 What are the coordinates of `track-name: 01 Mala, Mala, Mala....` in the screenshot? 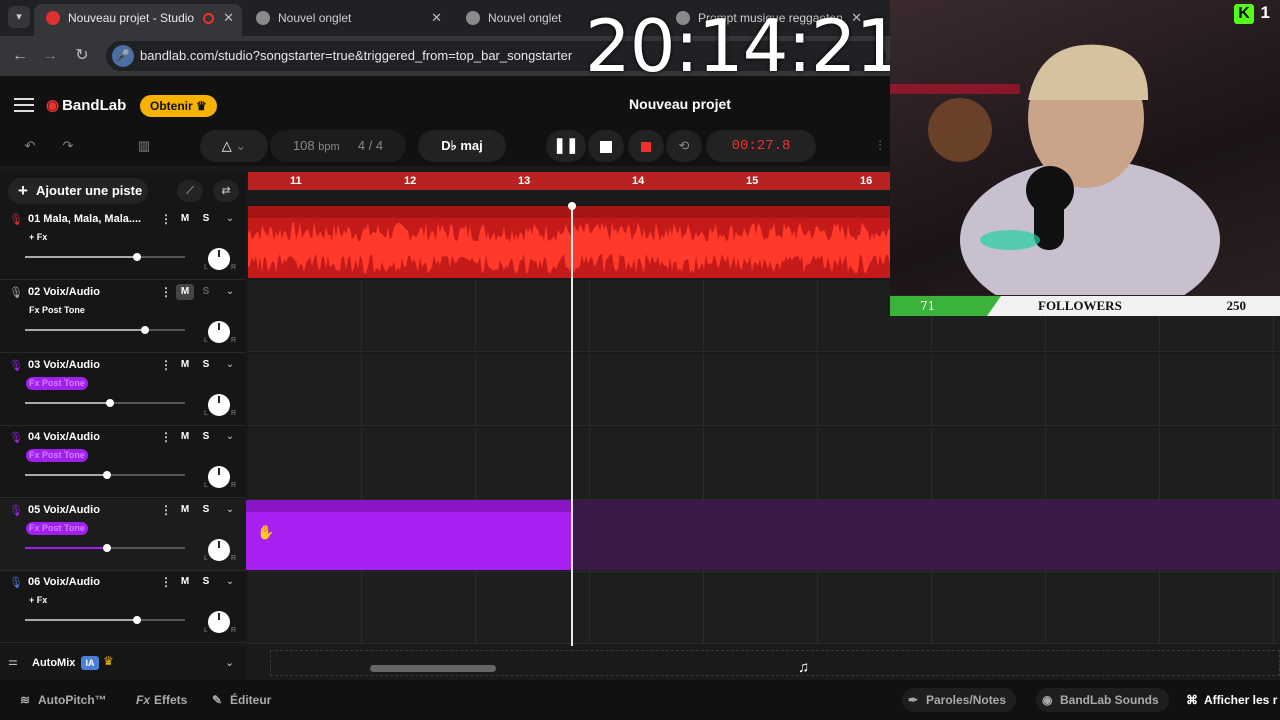 It's located at (90, 219).